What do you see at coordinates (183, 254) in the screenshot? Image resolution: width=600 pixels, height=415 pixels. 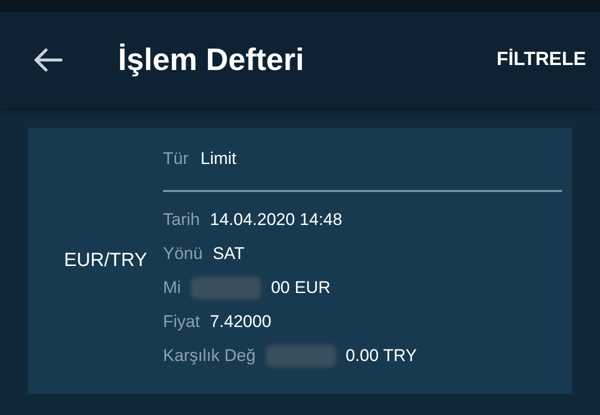 I see `field-label: Yönü` at bounding box center [183, 254].